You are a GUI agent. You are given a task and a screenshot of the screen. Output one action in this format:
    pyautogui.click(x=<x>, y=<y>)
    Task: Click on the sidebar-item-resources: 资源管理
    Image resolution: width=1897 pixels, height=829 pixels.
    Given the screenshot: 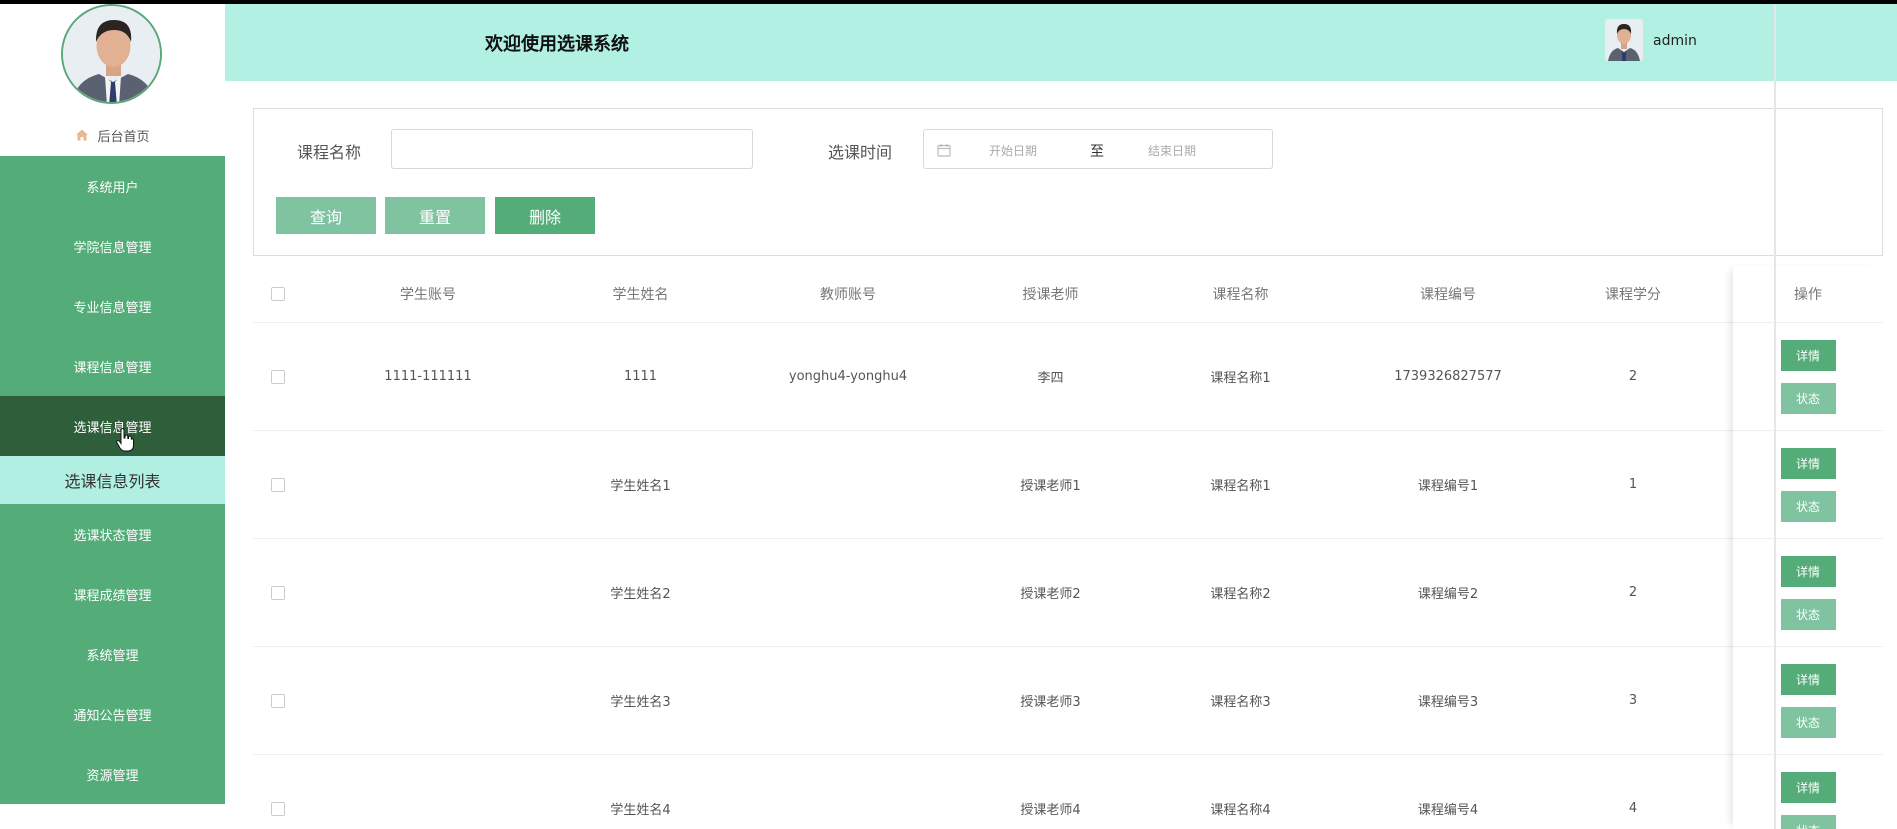 What is the action you would take?
    pyautogui.click(x=112, y=774)
    